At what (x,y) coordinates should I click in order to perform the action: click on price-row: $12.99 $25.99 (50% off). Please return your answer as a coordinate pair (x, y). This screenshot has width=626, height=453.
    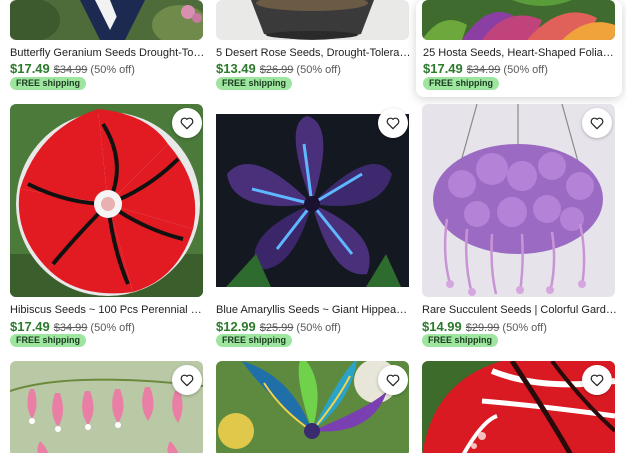
    Looking at the image, I should click on (278, 326).